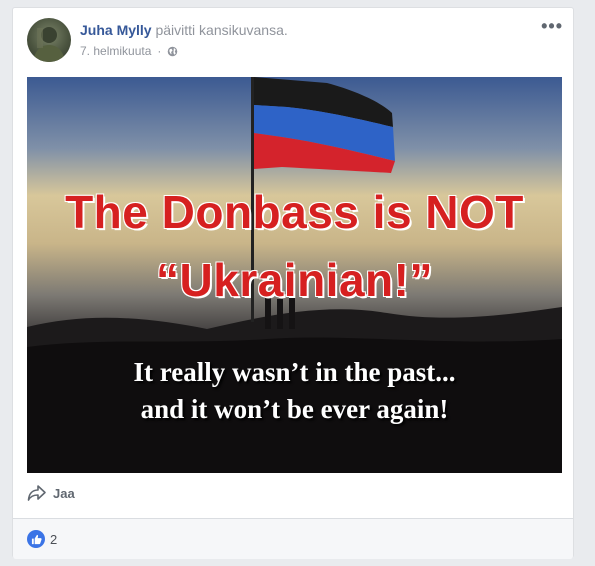  Describe the element at coordinates (116, 30) in the screenshot. I see `author-name: Juha Mylly` at that location.